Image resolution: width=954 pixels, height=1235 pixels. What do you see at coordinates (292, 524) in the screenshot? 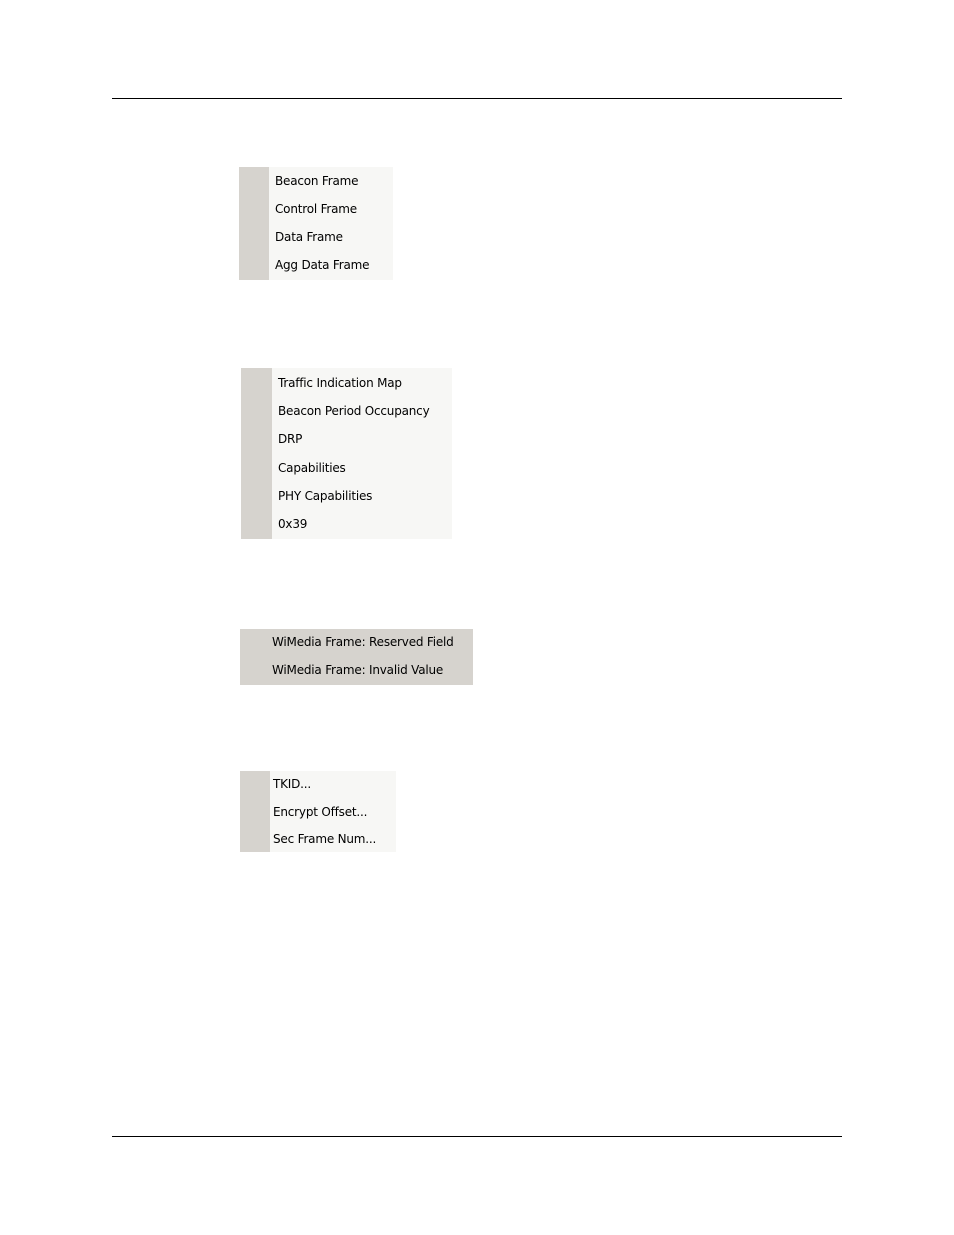
I see `menu-item-0x39: 0x39` at bounding box center [292, 524].